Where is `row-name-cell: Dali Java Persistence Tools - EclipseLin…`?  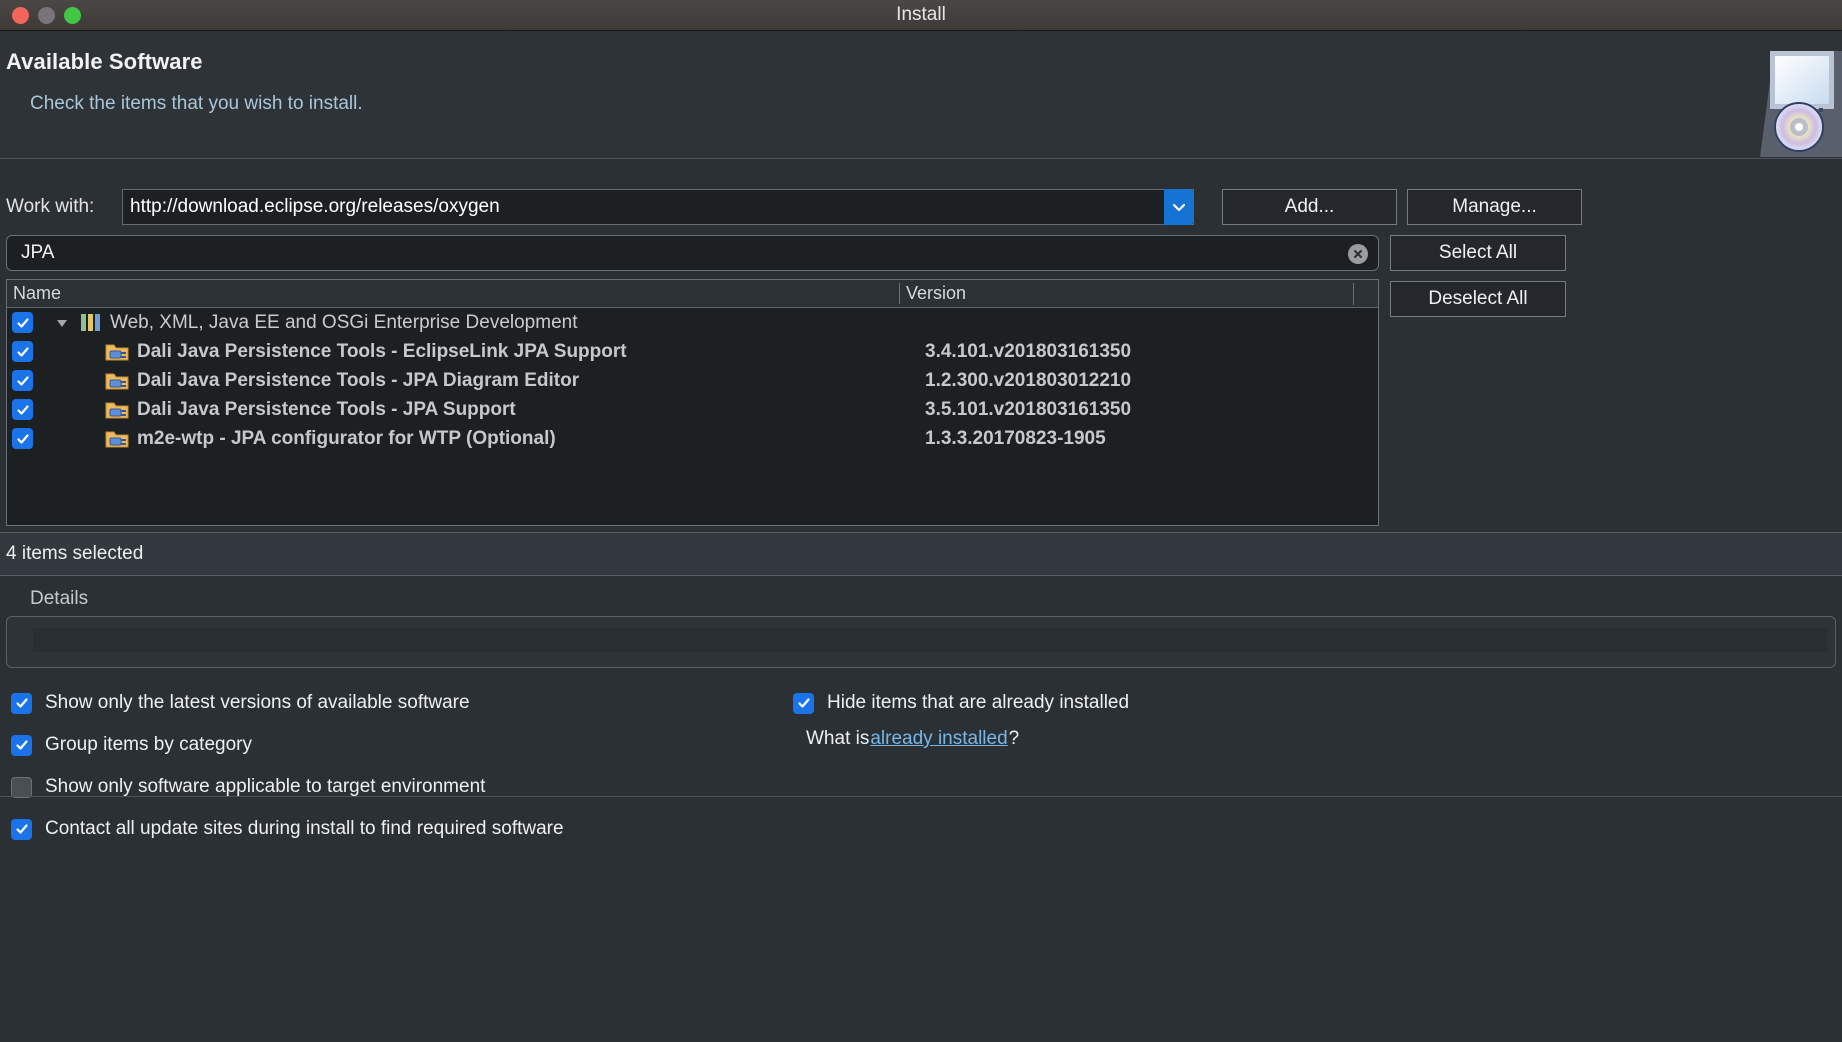 row-name-cell: Dali Java Persistence Tools - EclipseLin… is located at coordinates (466, 352).